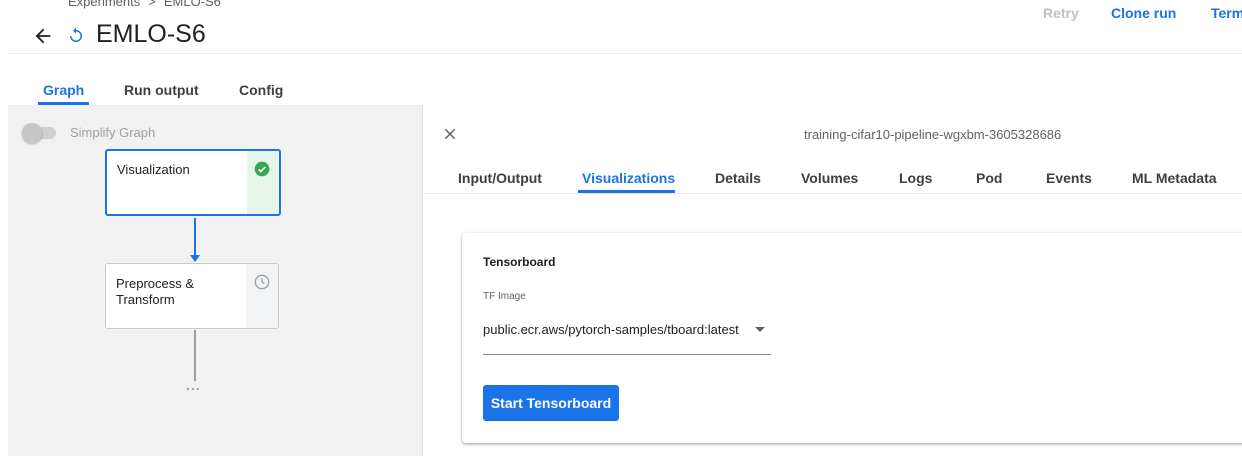 The height and width of the screenshot is (456, 1242). I want to click on clock-icon, so click(262, 282).